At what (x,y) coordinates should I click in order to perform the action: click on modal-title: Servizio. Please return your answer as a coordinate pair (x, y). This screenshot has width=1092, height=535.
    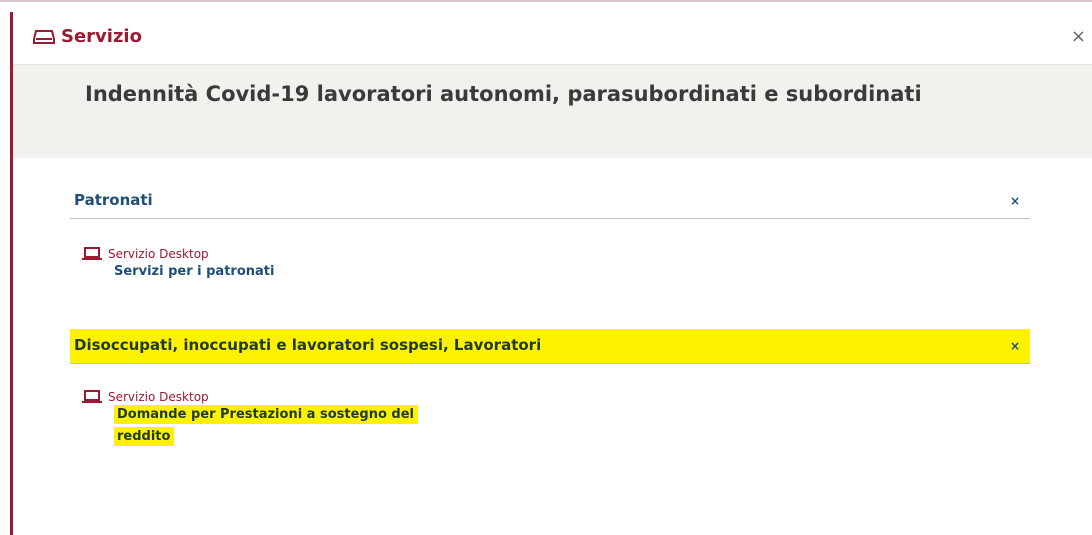
    Looking at the image, I should click on (87, 36).